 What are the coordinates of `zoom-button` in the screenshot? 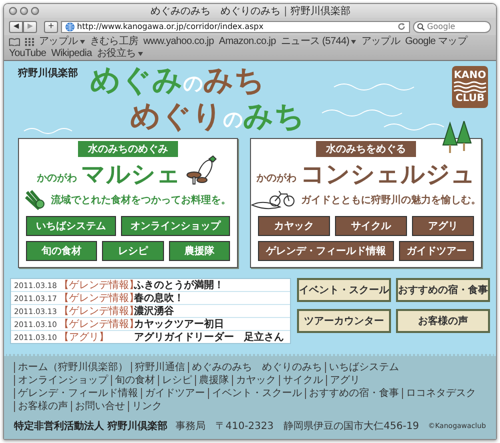 It's located at (35, 11).